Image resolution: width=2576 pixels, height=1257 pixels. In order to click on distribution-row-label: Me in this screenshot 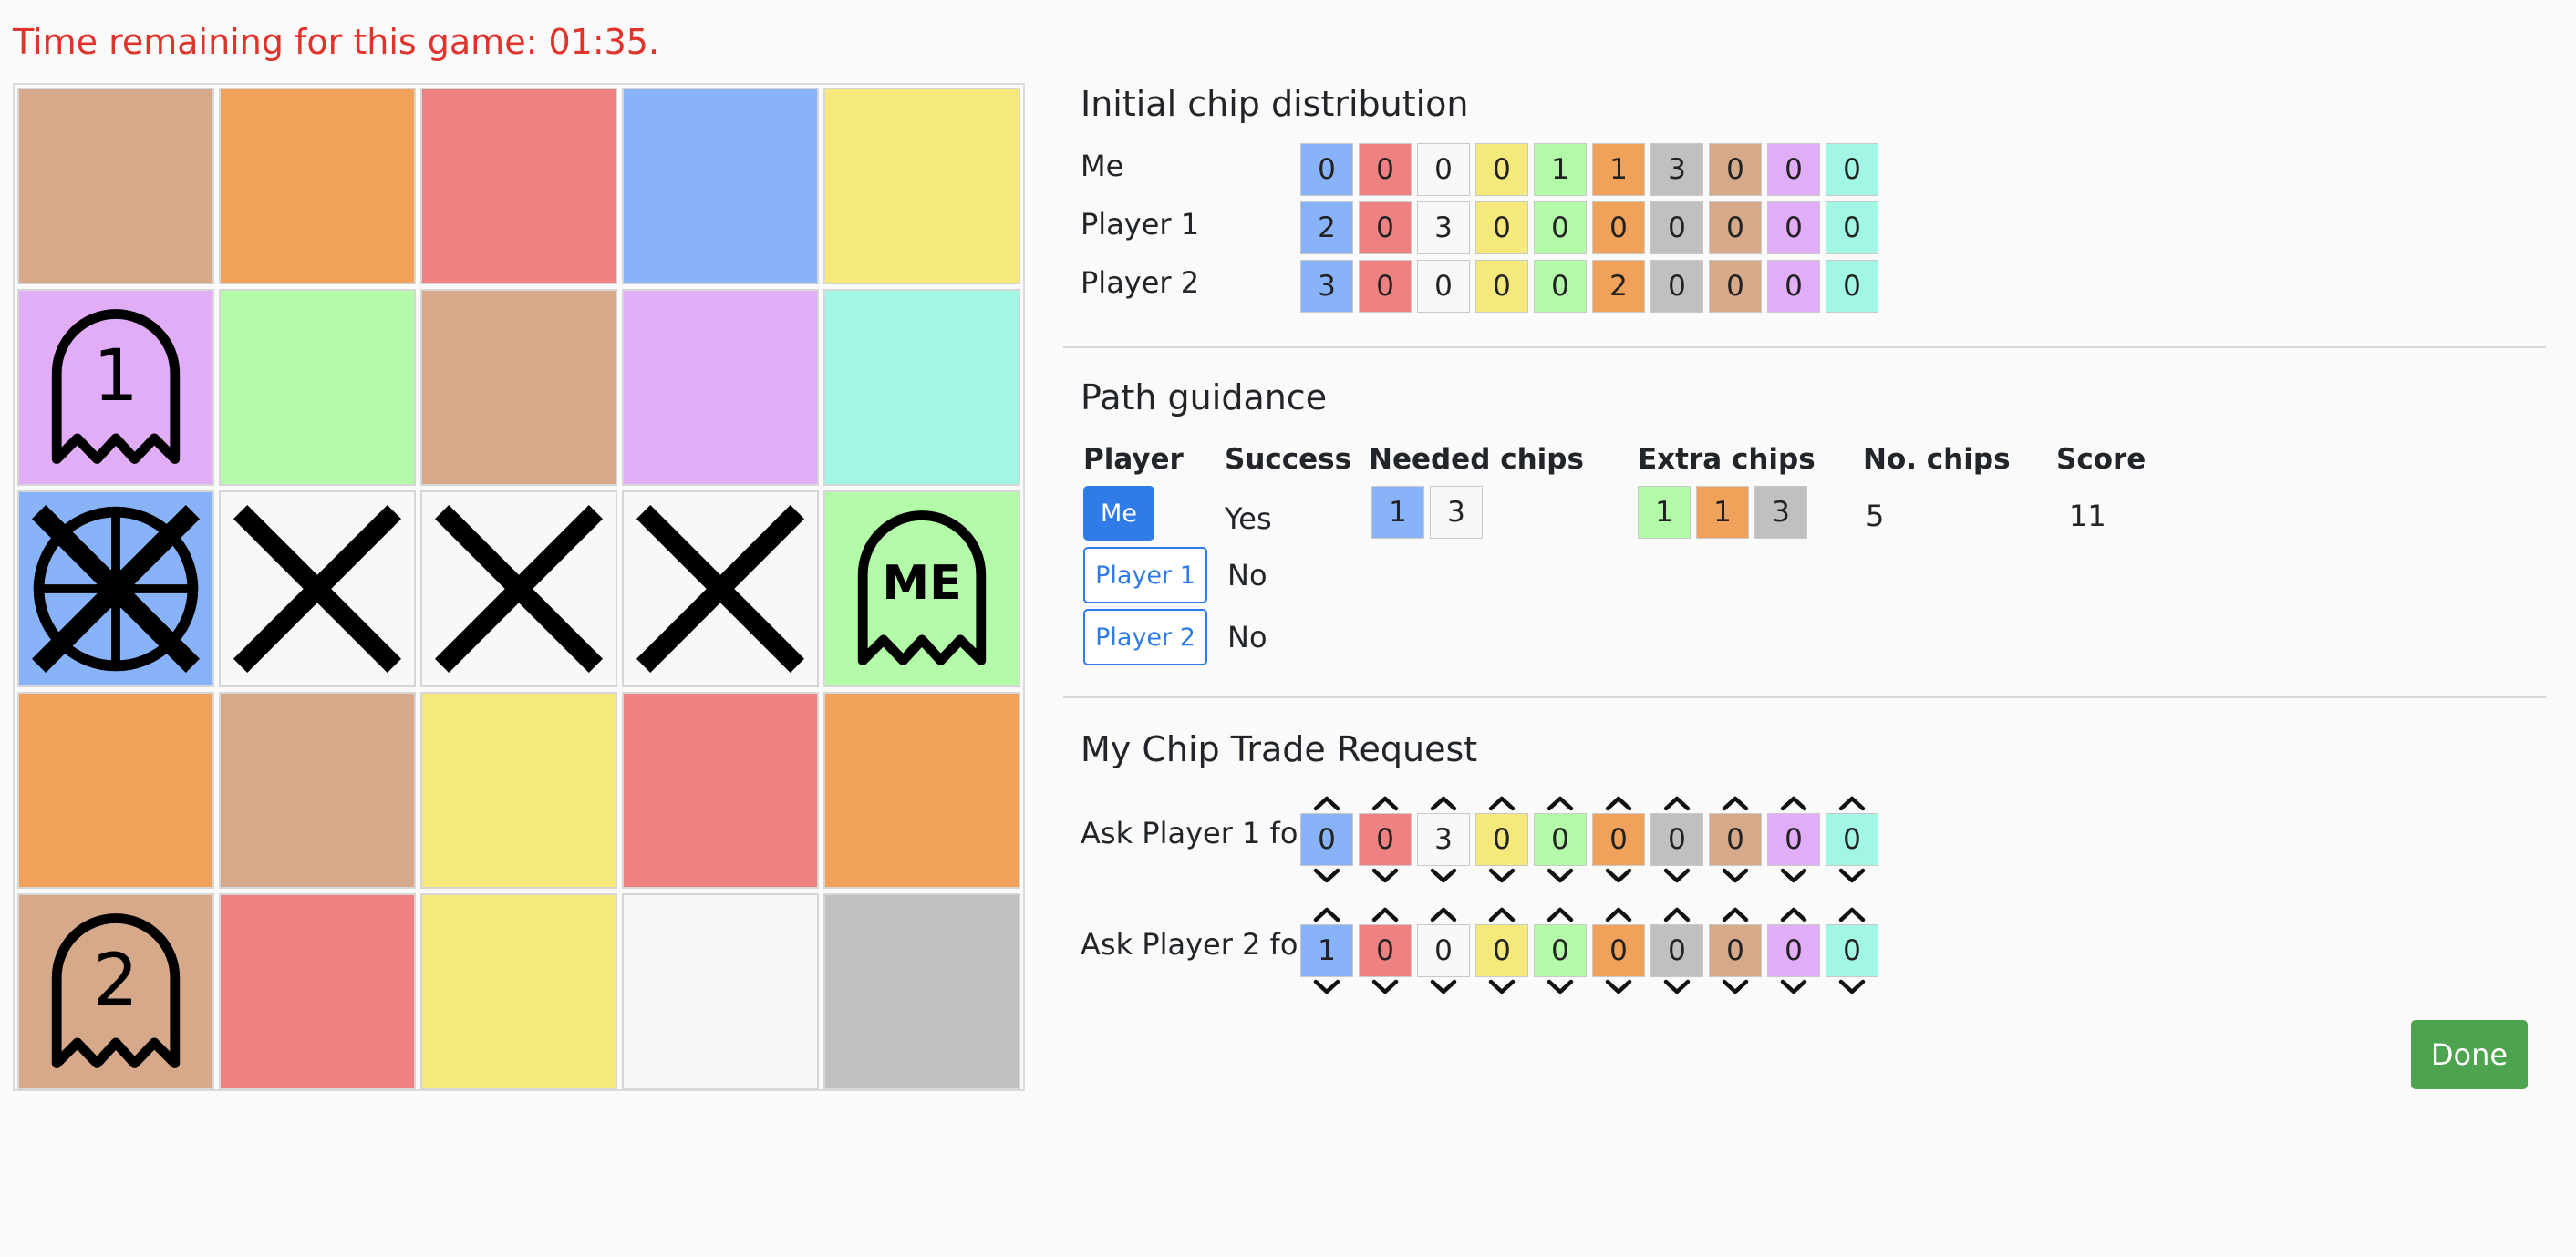, I will do `click(1102, 166)`.